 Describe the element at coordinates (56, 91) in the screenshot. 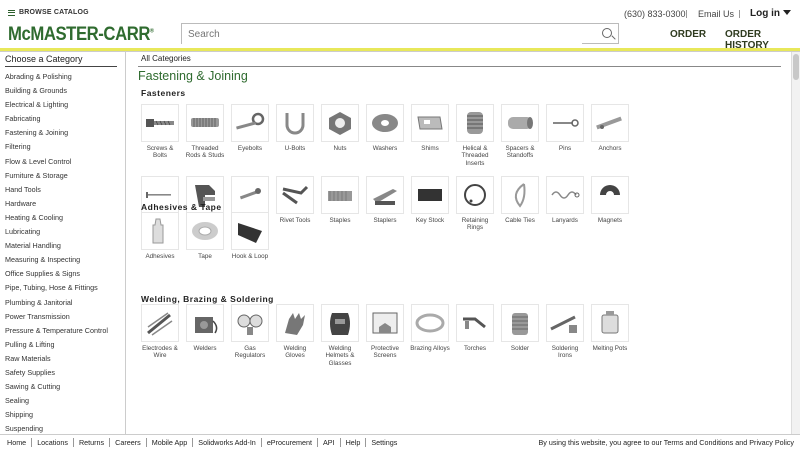

I see `sidebar-item: Building & Grounds` at that location.